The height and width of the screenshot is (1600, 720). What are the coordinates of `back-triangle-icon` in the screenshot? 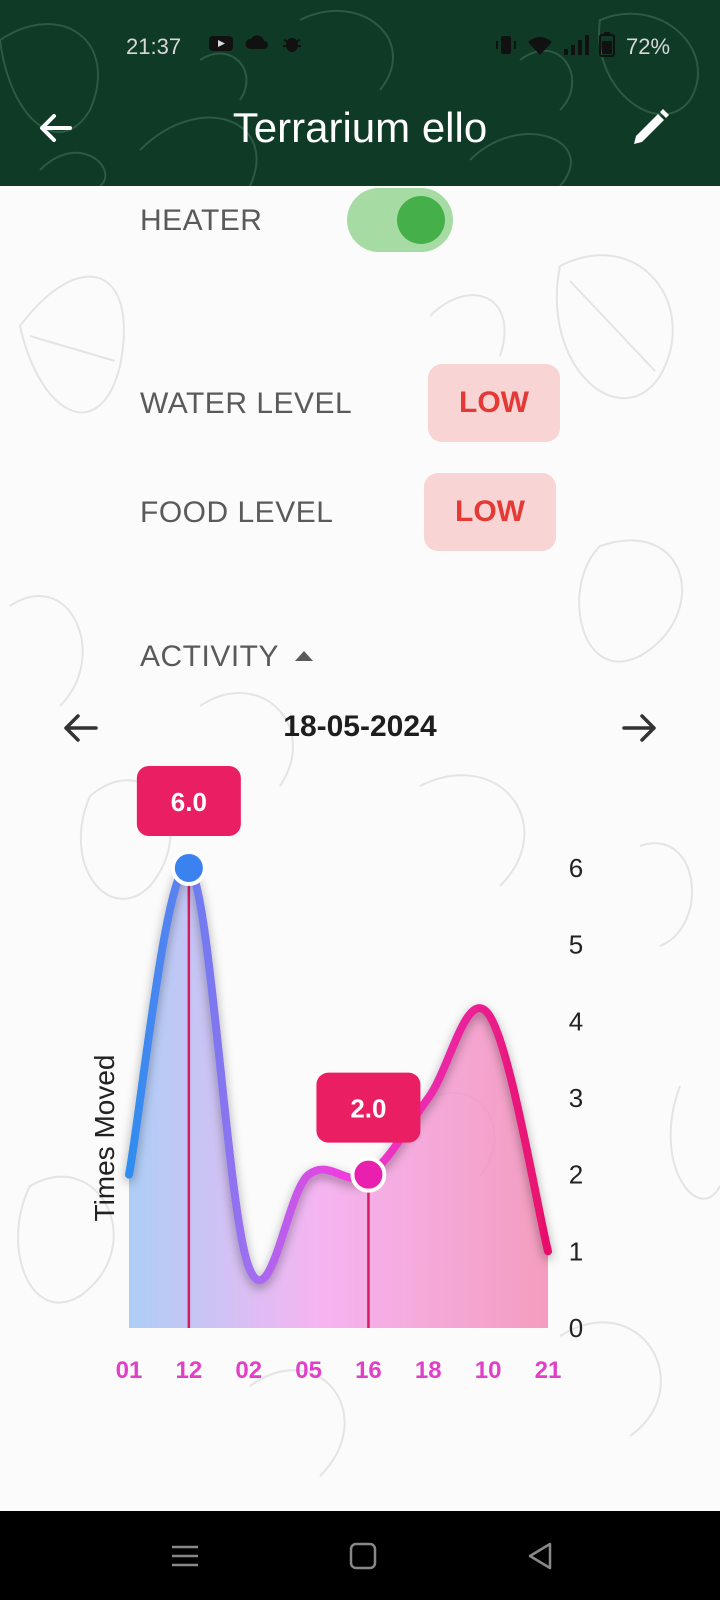 It's located at (540, 1556).